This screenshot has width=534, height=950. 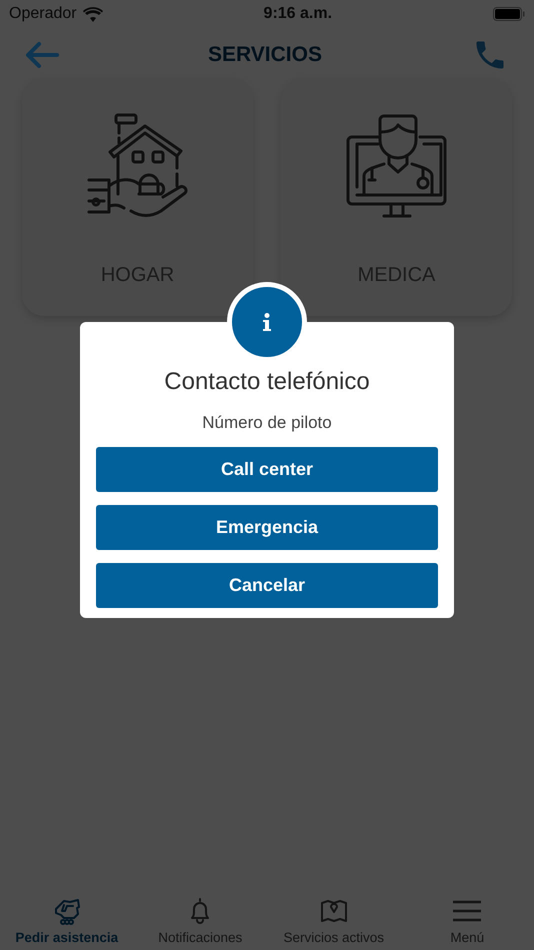 What do you see at coordinates (333, 920) in the screenshot?
I see `tab-bar-item: Servicios activos` at bounding box center [333, 920].